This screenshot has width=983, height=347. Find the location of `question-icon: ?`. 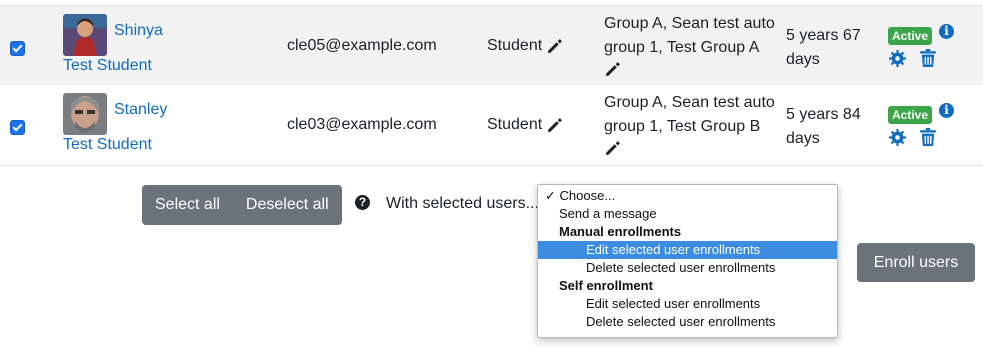

question-icon: ? is located at coordinates (362, 202).